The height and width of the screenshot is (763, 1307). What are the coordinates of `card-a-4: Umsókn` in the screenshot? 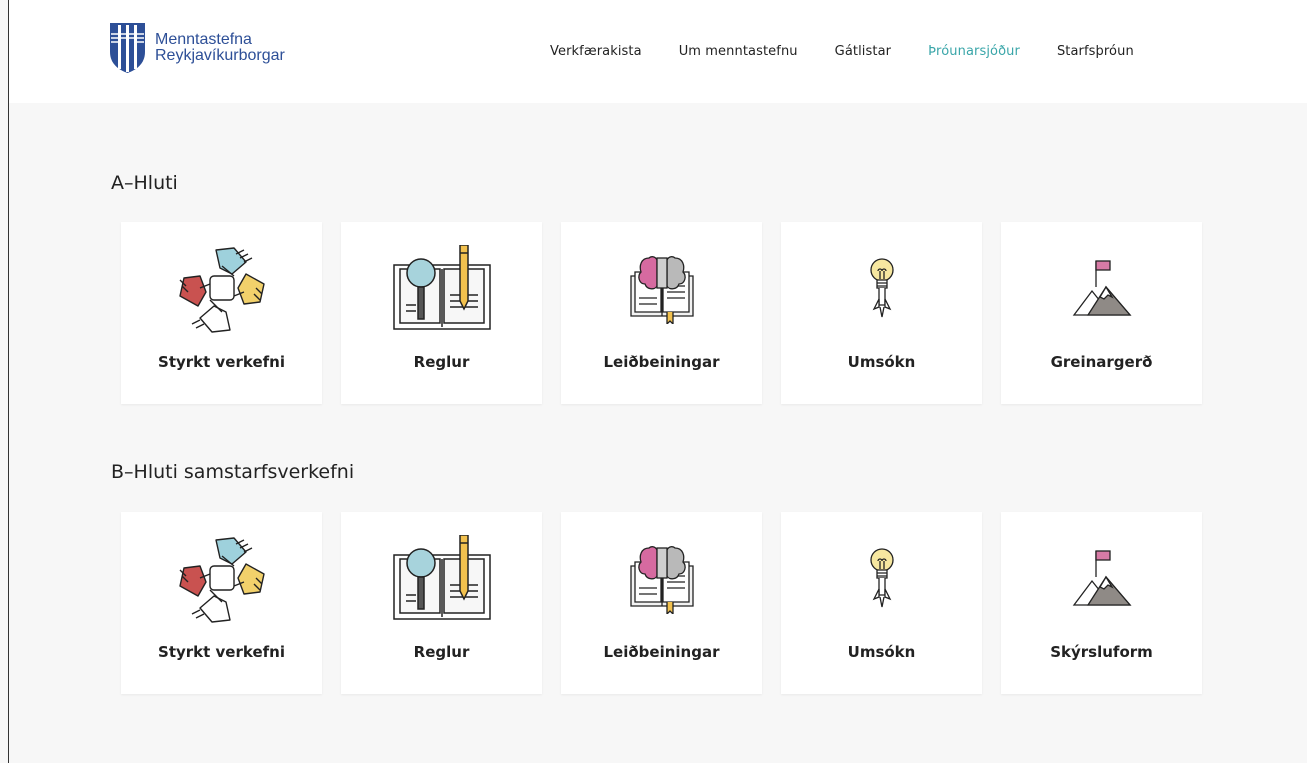 It's located at (881, 313).